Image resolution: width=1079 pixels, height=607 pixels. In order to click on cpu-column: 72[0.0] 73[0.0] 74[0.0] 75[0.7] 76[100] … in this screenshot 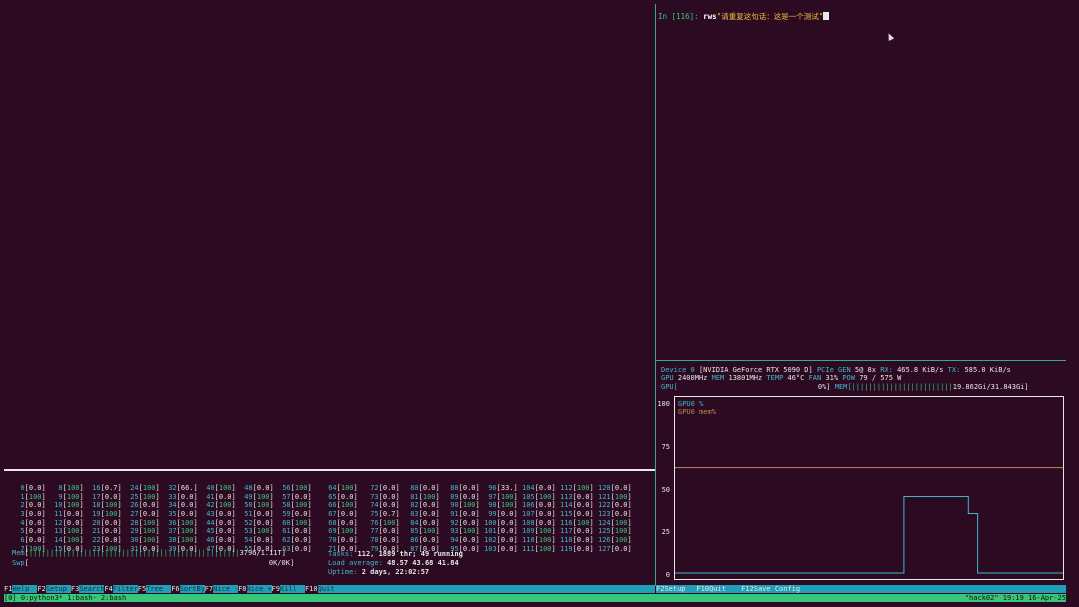, I will do `click(383, 519)`.